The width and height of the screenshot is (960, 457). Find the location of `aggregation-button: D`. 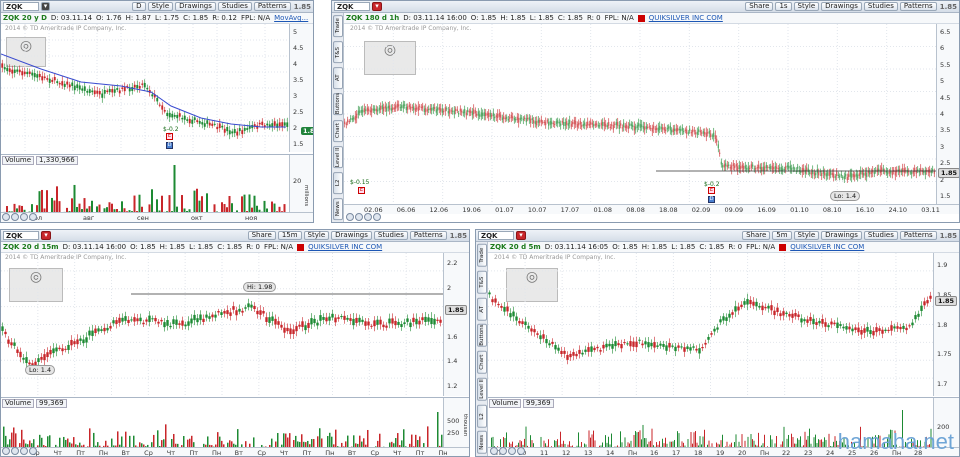

aggregation-button: D is located at coordinates (139, 6).